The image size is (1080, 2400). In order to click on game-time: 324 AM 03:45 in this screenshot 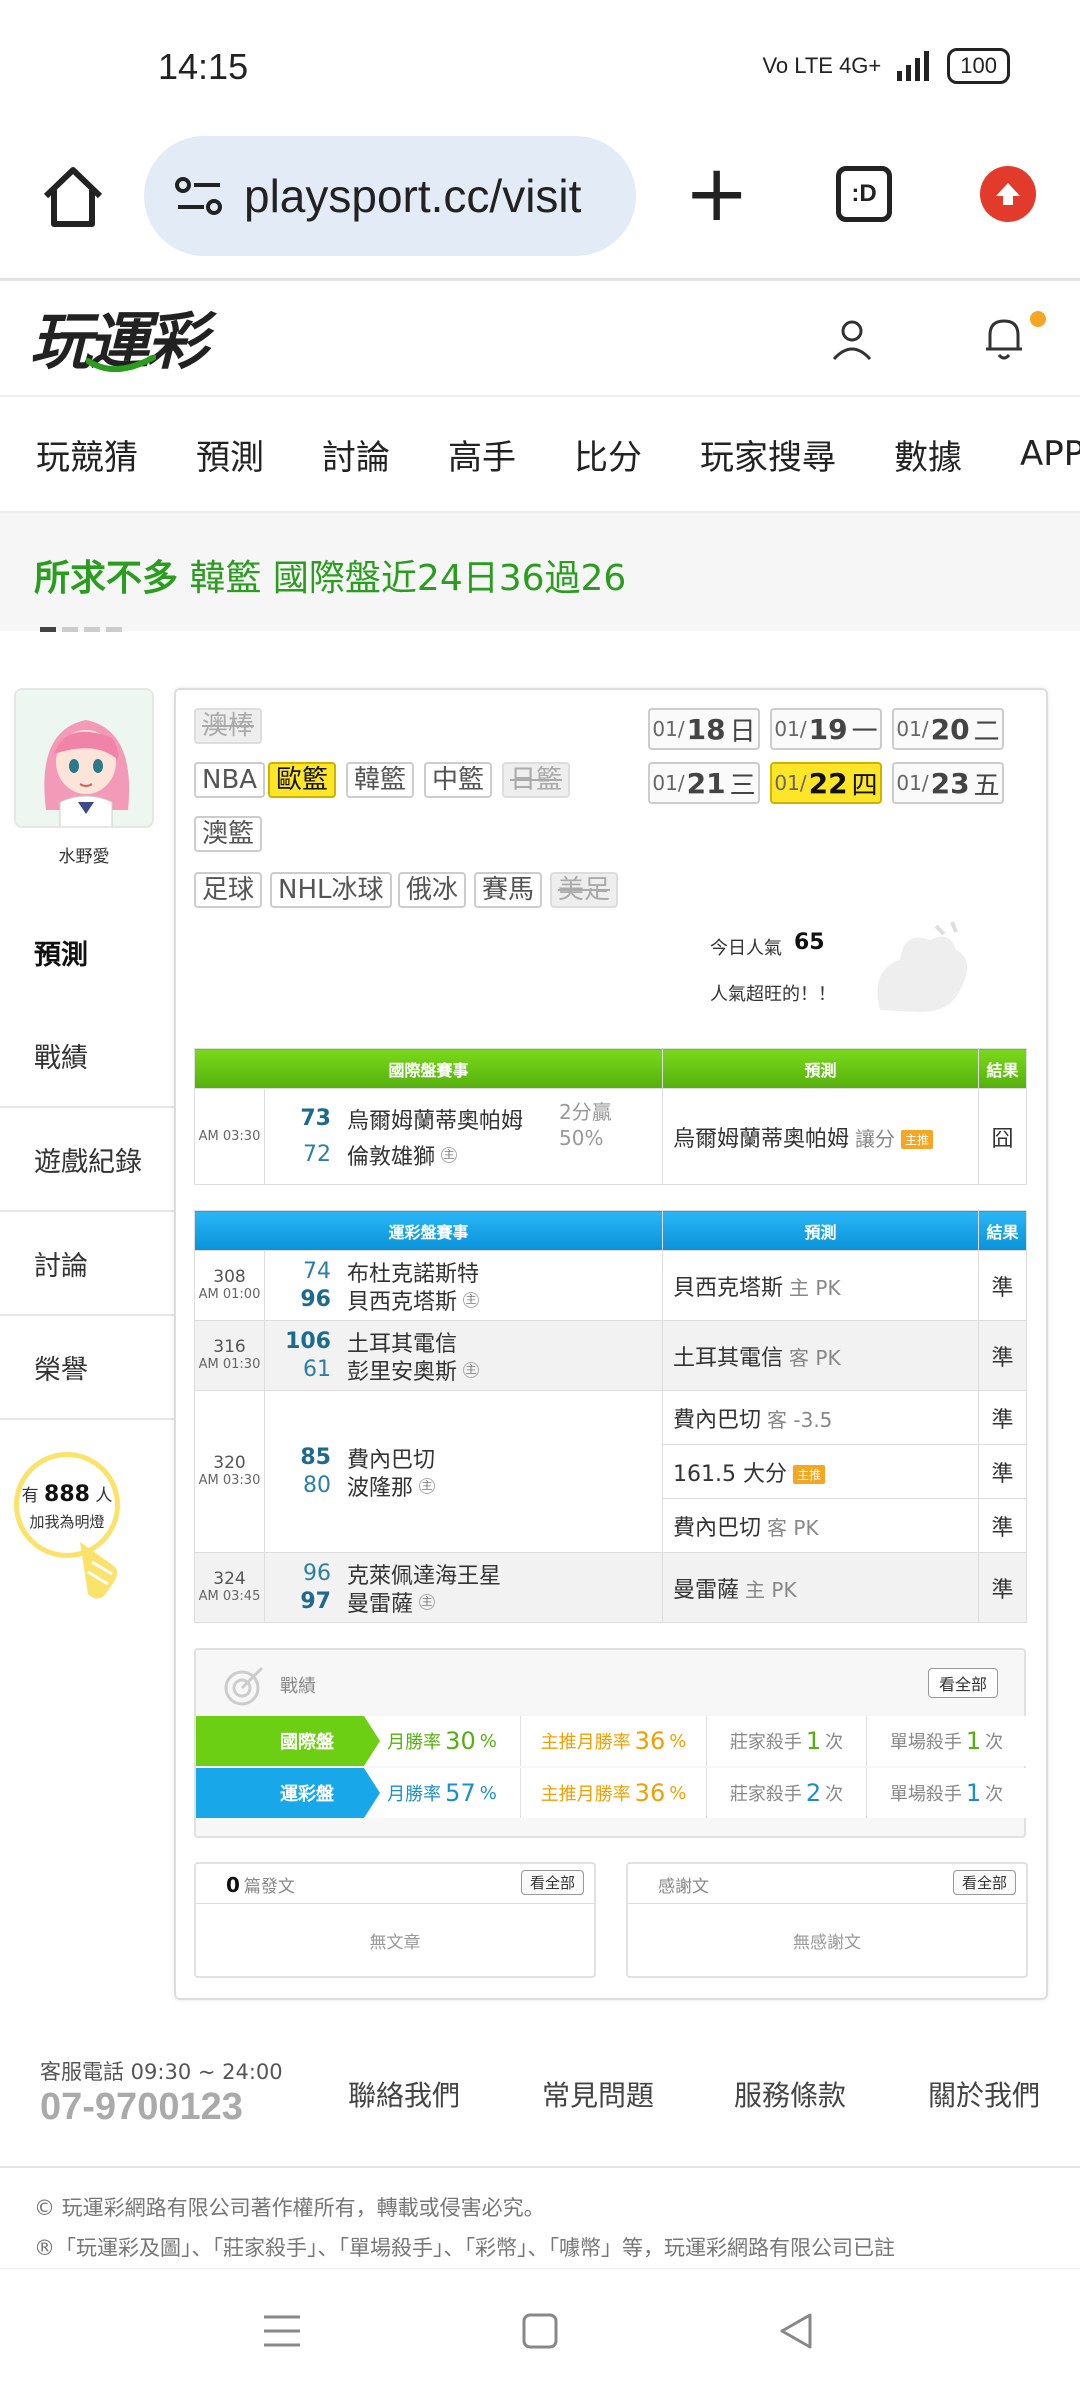, I will do `click(229, 1587)`.